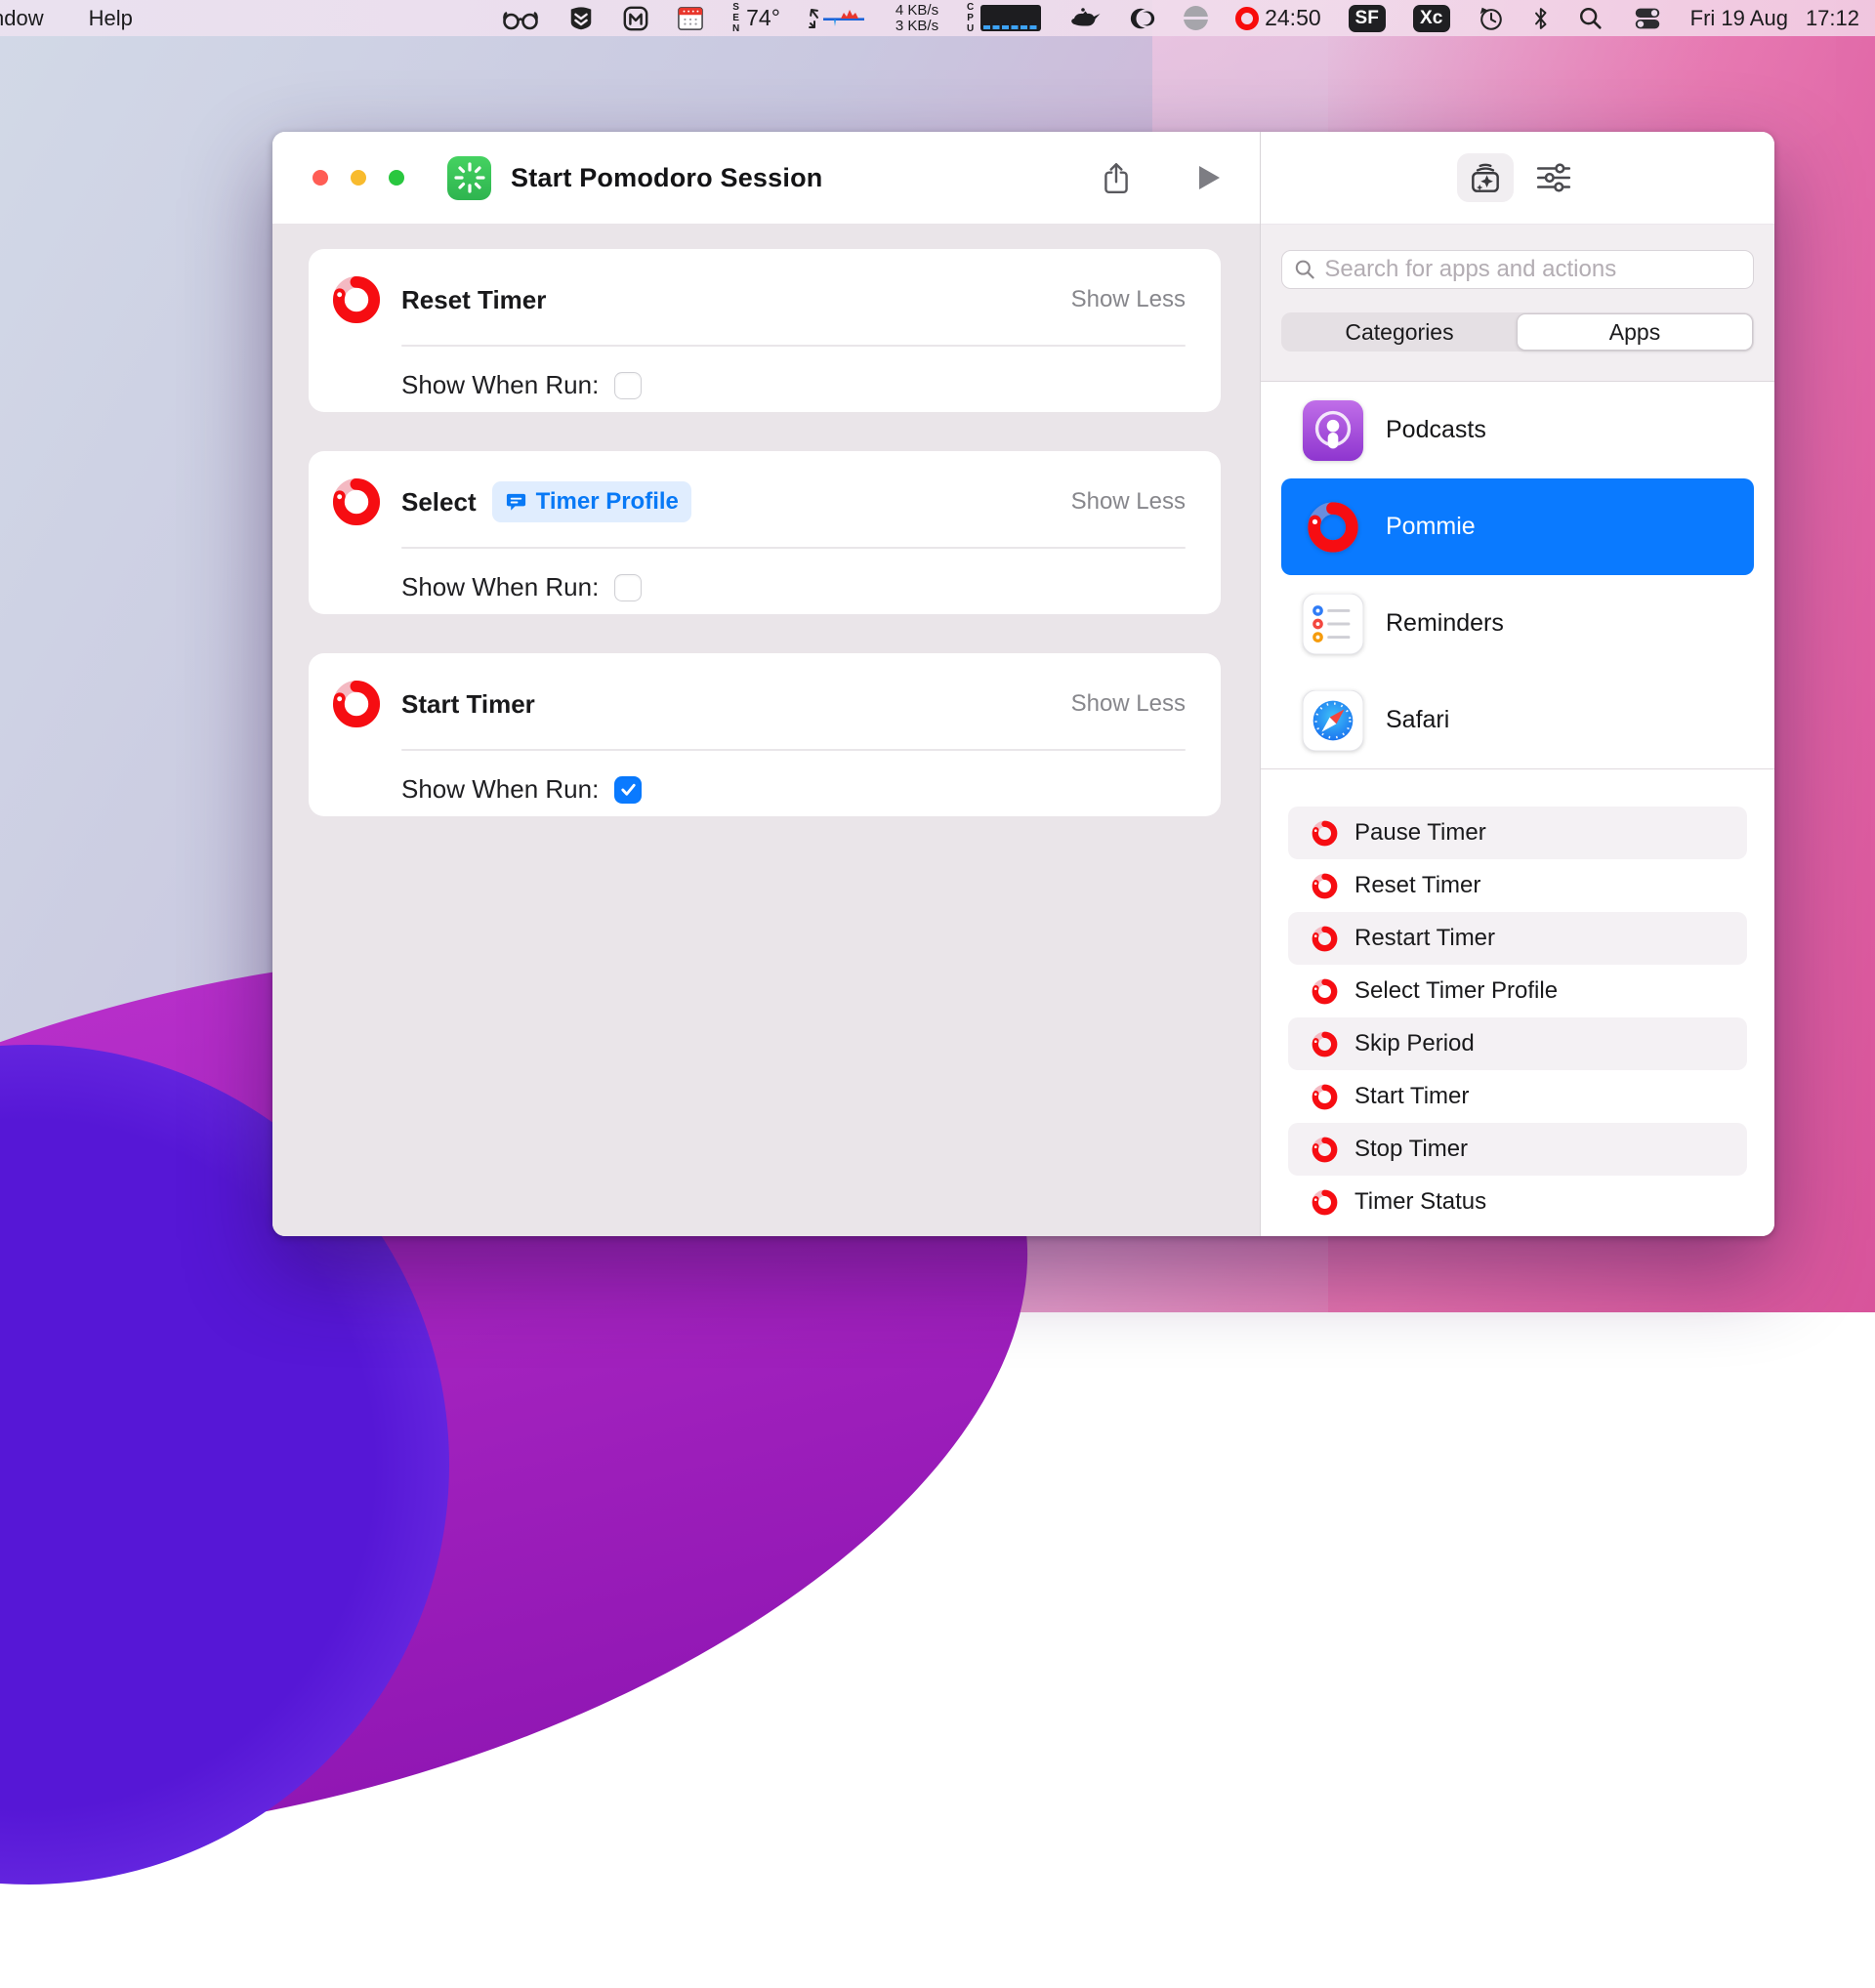 Image resolution: width=1875 pixels, height=1988 pixels. What do you see at coordinates (1517, 885) in the screenshot?
I see `action-item-reset-timer: Reset Timer` at bounding box center [1517, 885].